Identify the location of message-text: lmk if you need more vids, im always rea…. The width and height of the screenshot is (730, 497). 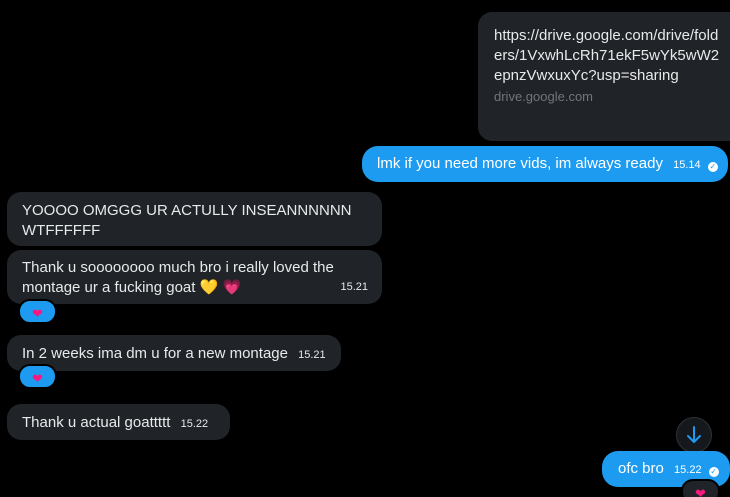
(520, 163).